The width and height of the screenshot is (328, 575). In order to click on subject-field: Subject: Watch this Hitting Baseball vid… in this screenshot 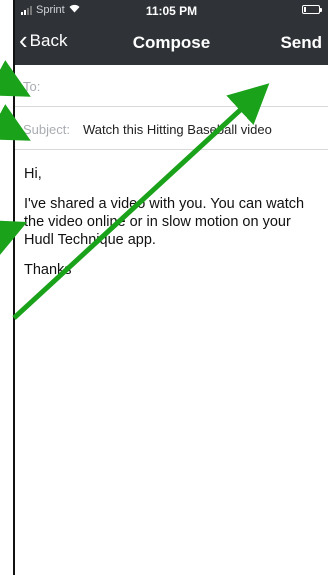, I will do `click(171, 129)`.